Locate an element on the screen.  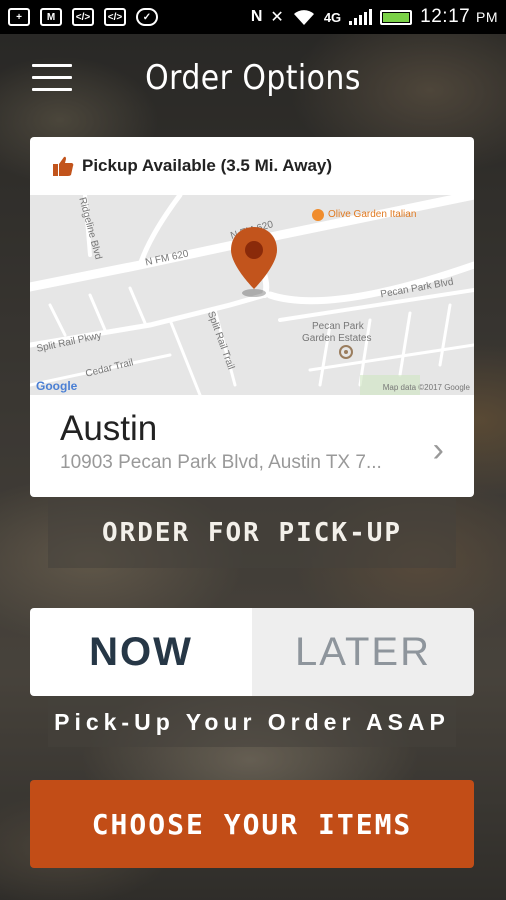
map-label-olive-garden: Olive Garden Italian is located at coordinates (372, 214).